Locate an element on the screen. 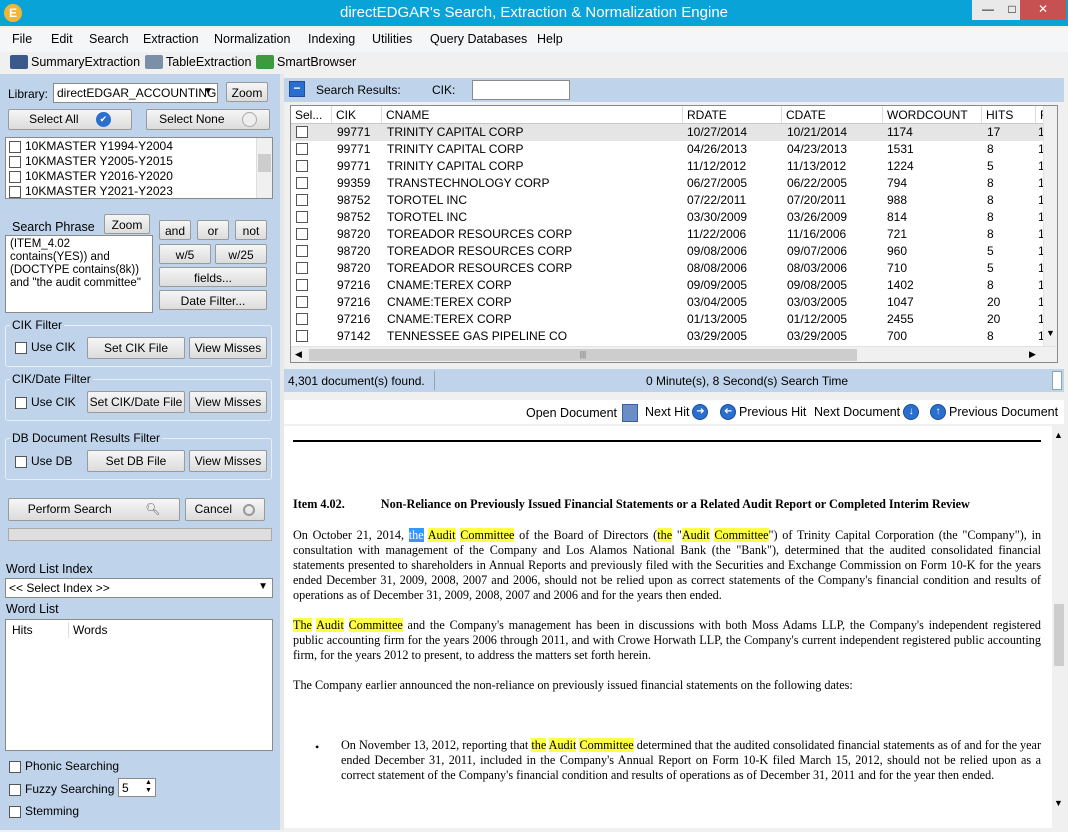 Image resolution: width=1068 pixels, height=832 pixels. collapse-icon: − is located at coordinates (297, 89).